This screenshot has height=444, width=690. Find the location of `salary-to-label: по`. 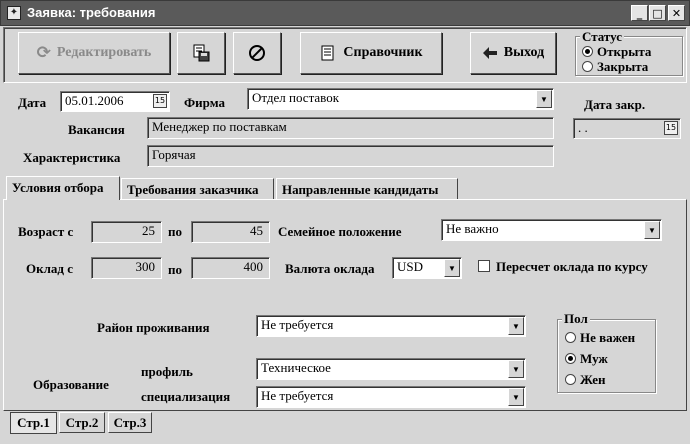

salary-to-label: по is located at coordinates (175, 269).